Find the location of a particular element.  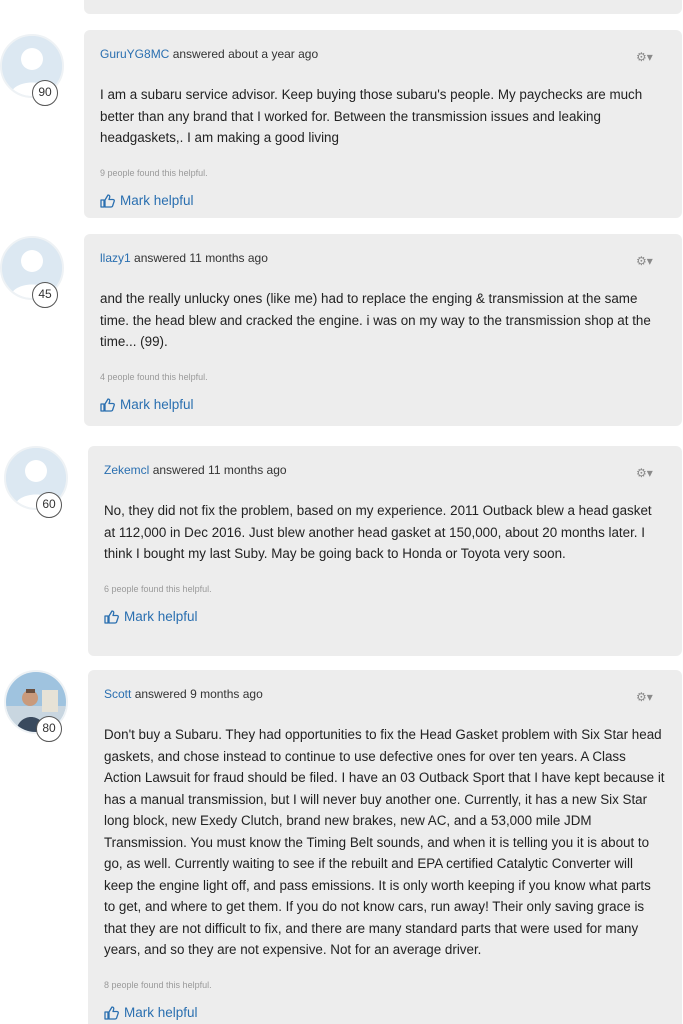

avatar-block: 90 is located at coordinates (32, 70).